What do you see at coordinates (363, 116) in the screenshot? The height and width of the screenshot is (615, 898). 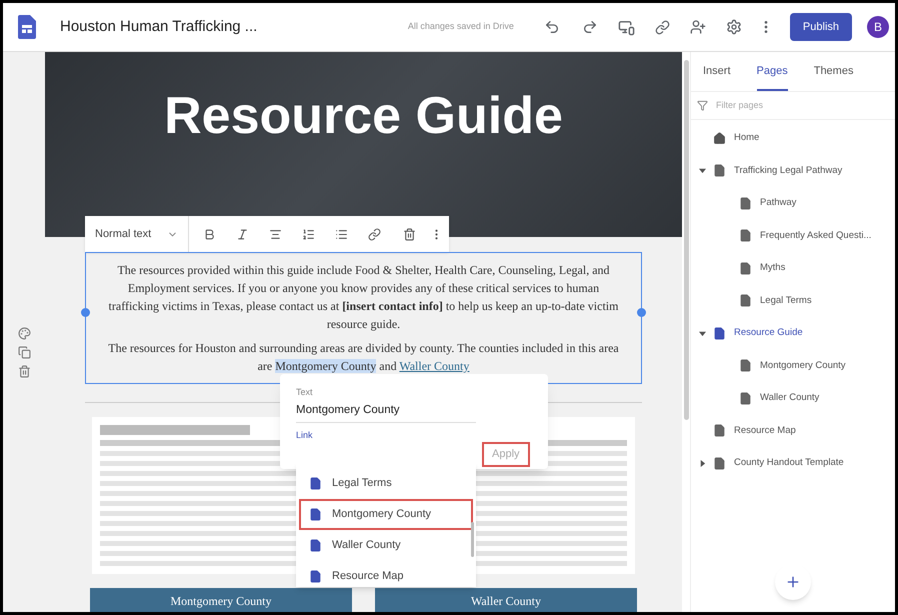 I see `banner-title: Resource Guide` at bounding box center [363, 116].